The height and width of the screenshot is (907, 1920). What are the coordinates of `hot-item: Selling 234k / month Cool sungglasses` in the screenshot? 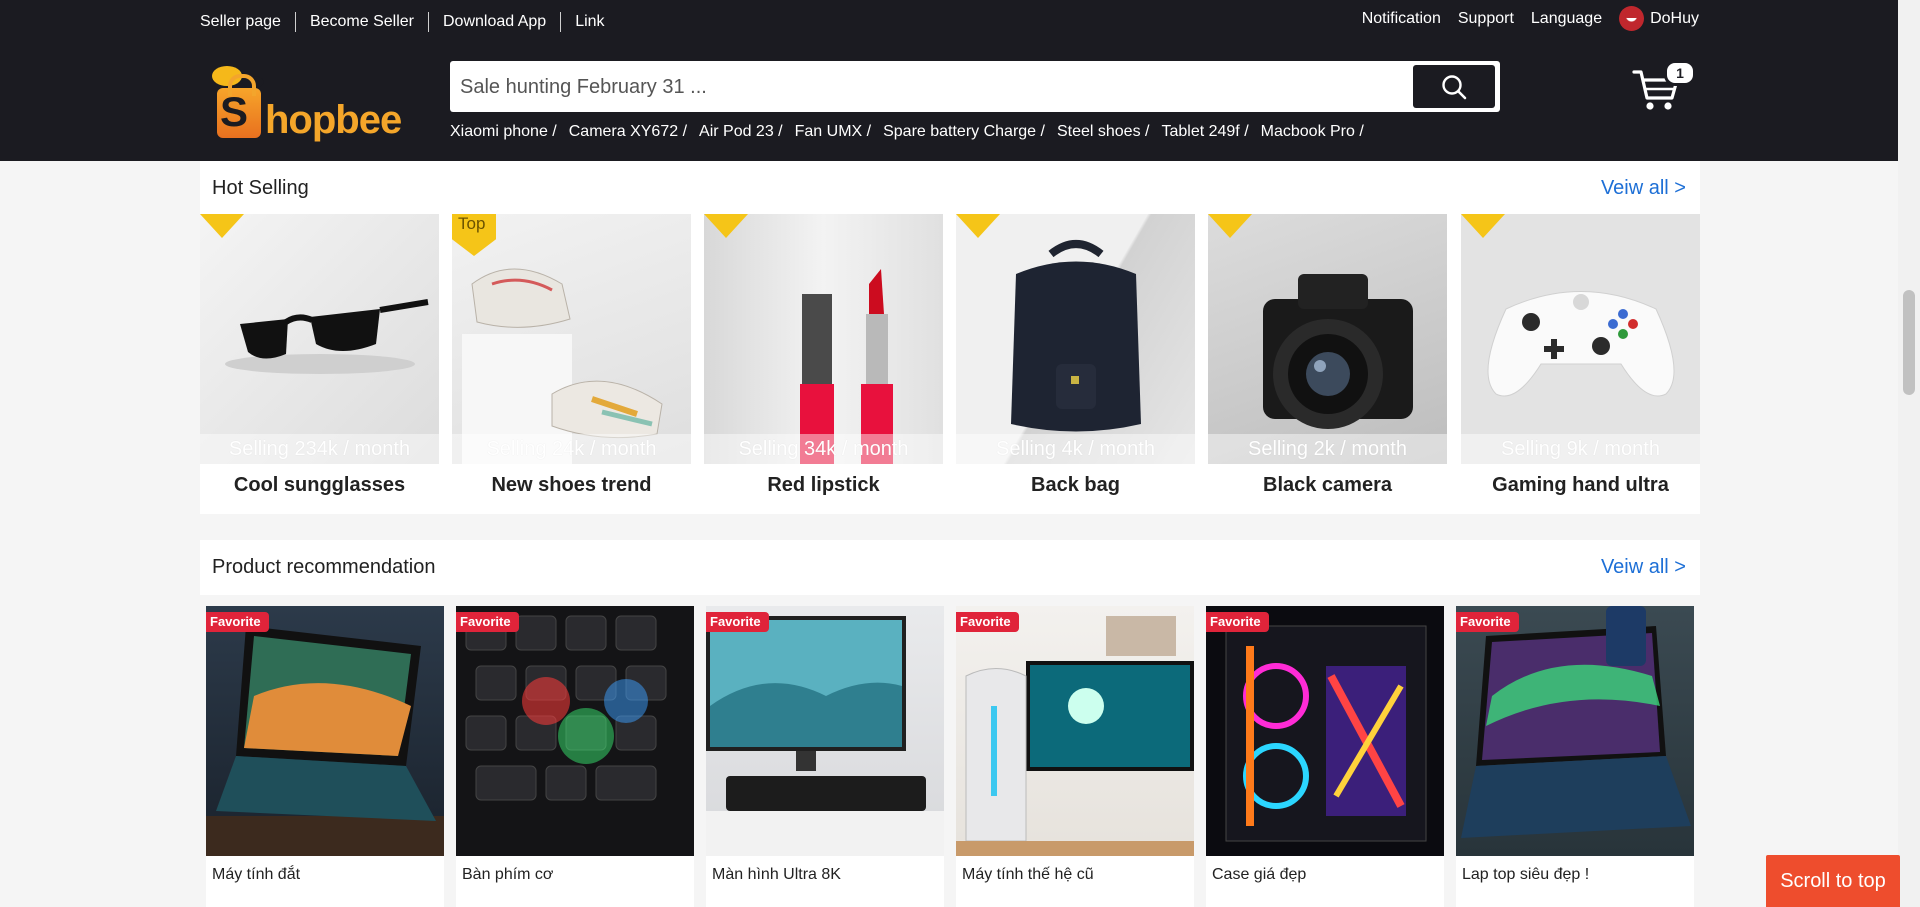 It's located at (319, 364).